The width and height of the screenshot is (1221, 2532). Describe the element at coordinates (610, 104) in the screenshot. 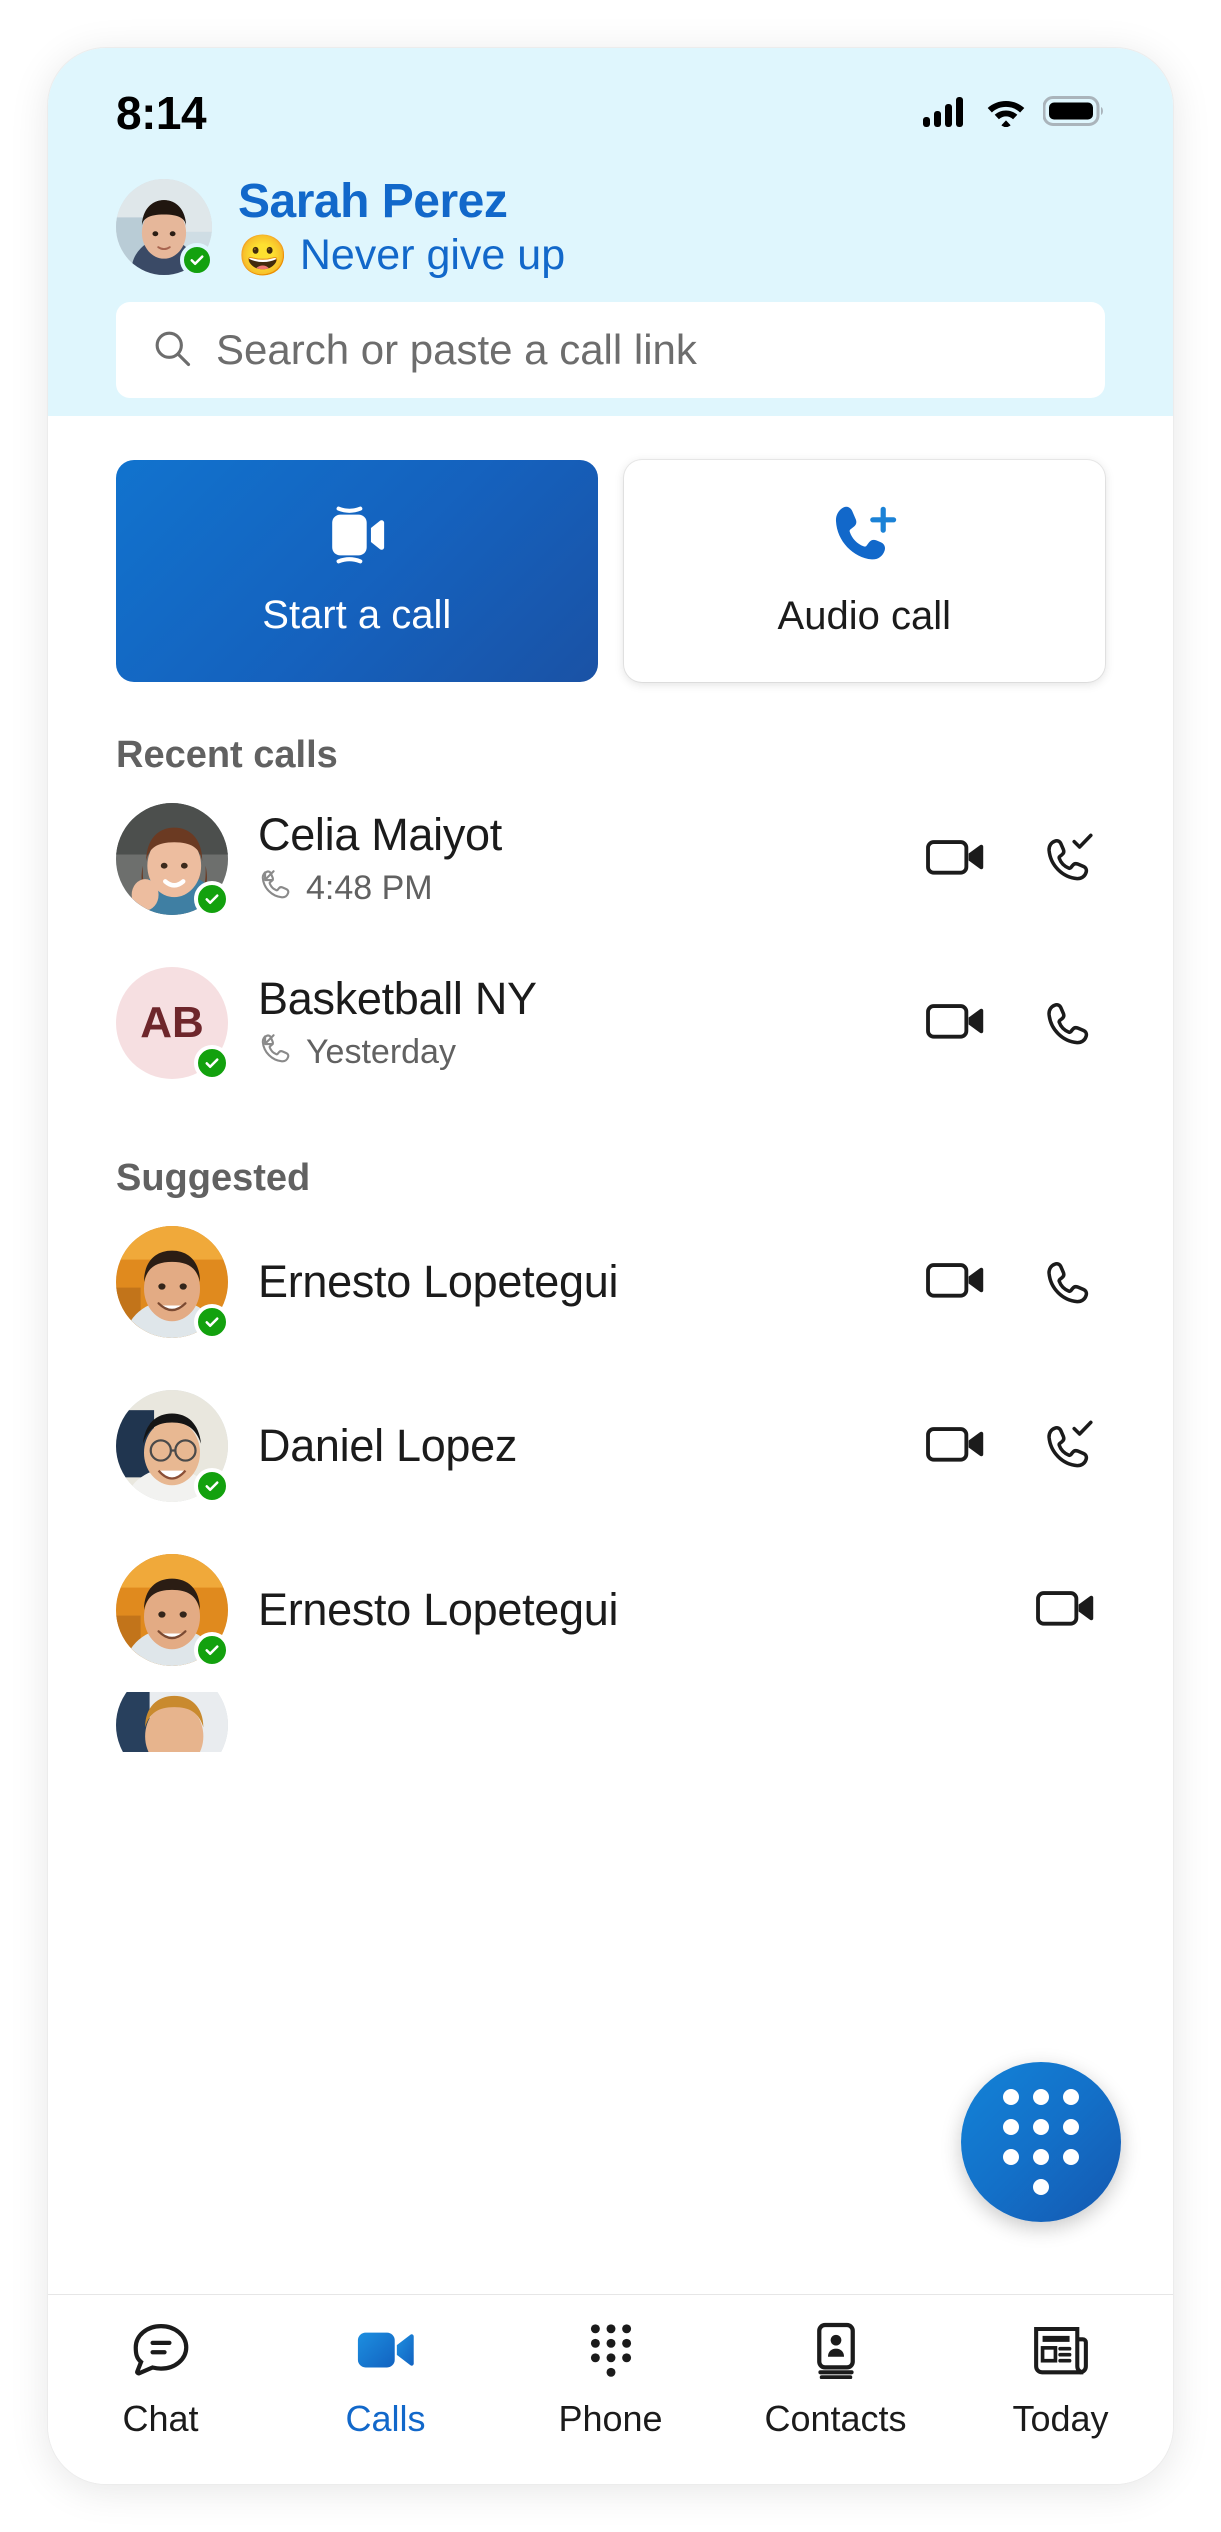

I see `status-bar: 8:14` at that location.